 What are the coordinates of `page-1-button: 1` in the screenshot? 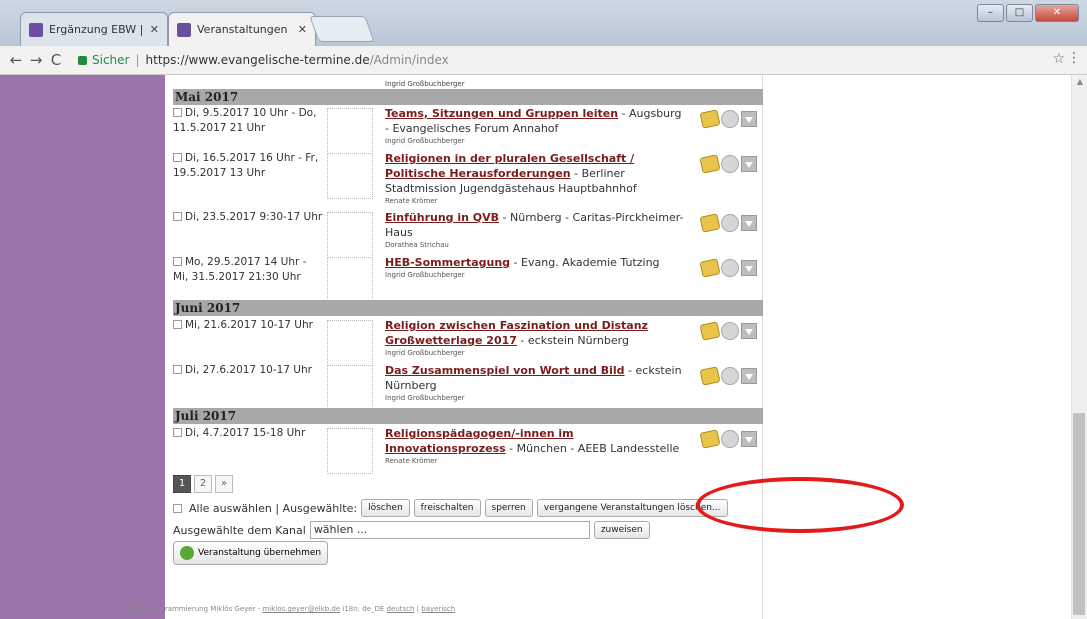 It's located at (182, 484).